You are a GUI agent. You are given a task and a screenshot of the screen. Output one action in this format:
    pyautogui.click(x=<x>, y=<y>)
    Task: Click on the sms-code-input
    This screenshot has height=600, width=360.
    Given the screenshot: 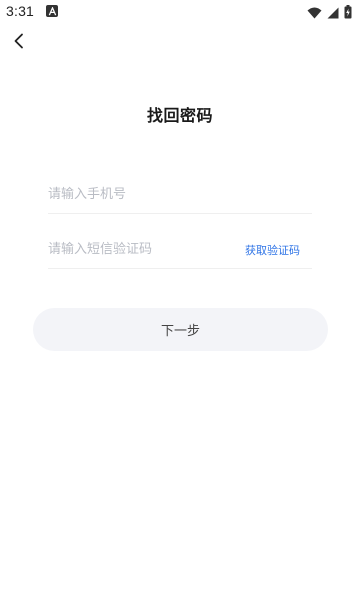 What is the action you would take?
    pyautogui.click(x=138, y=249)
    